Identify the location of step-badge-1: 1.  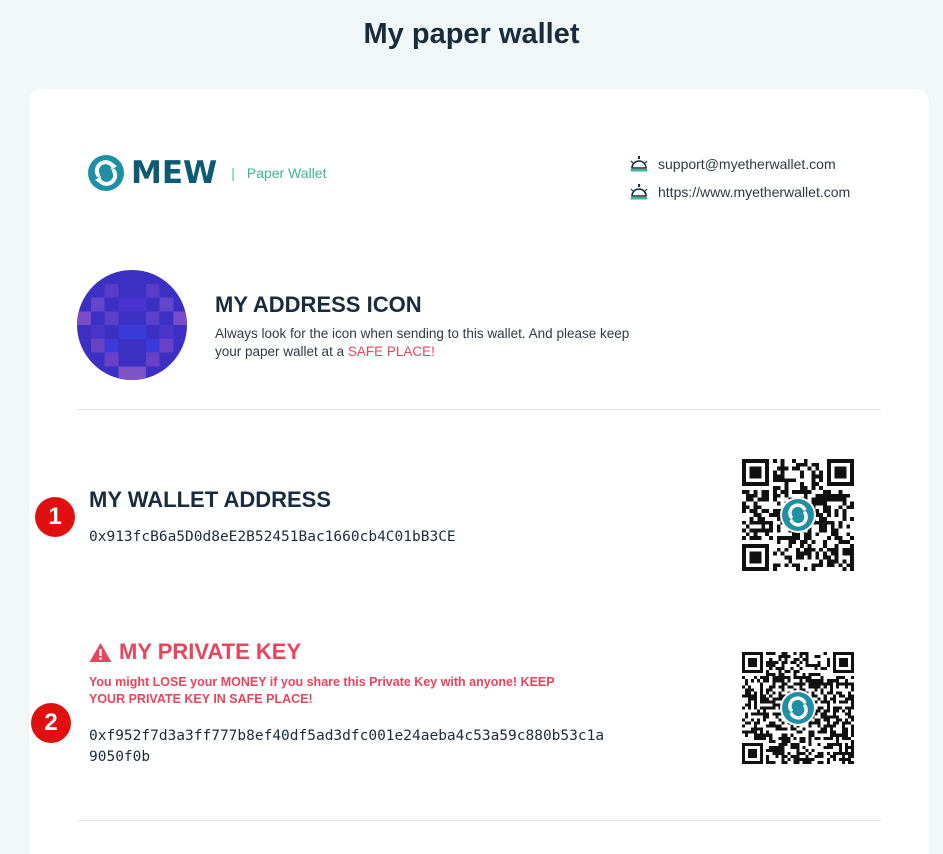
(55, 517).